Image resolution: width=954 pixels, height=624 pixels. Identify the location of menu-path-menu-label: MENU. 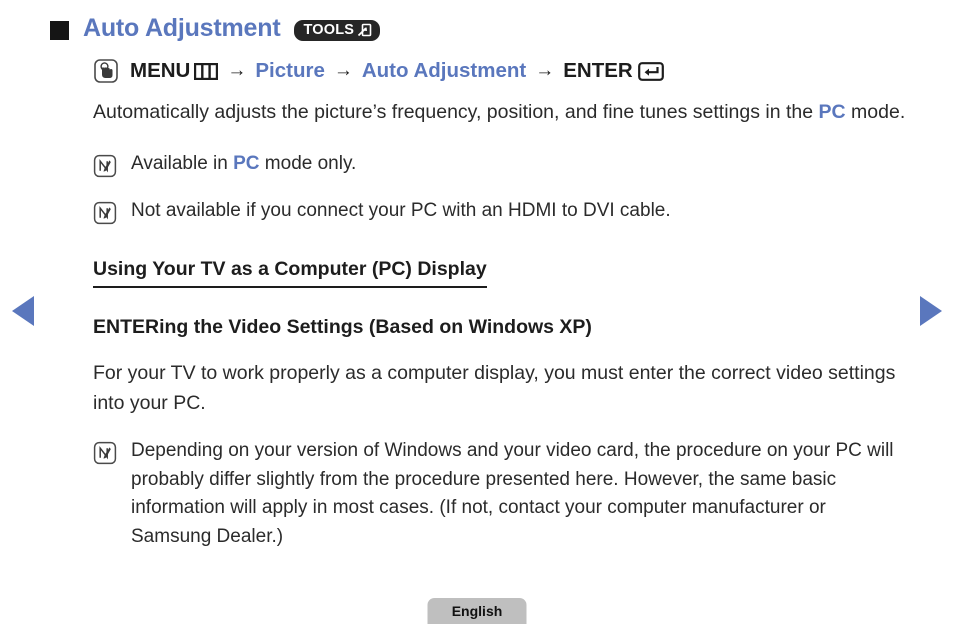
(160, 70).